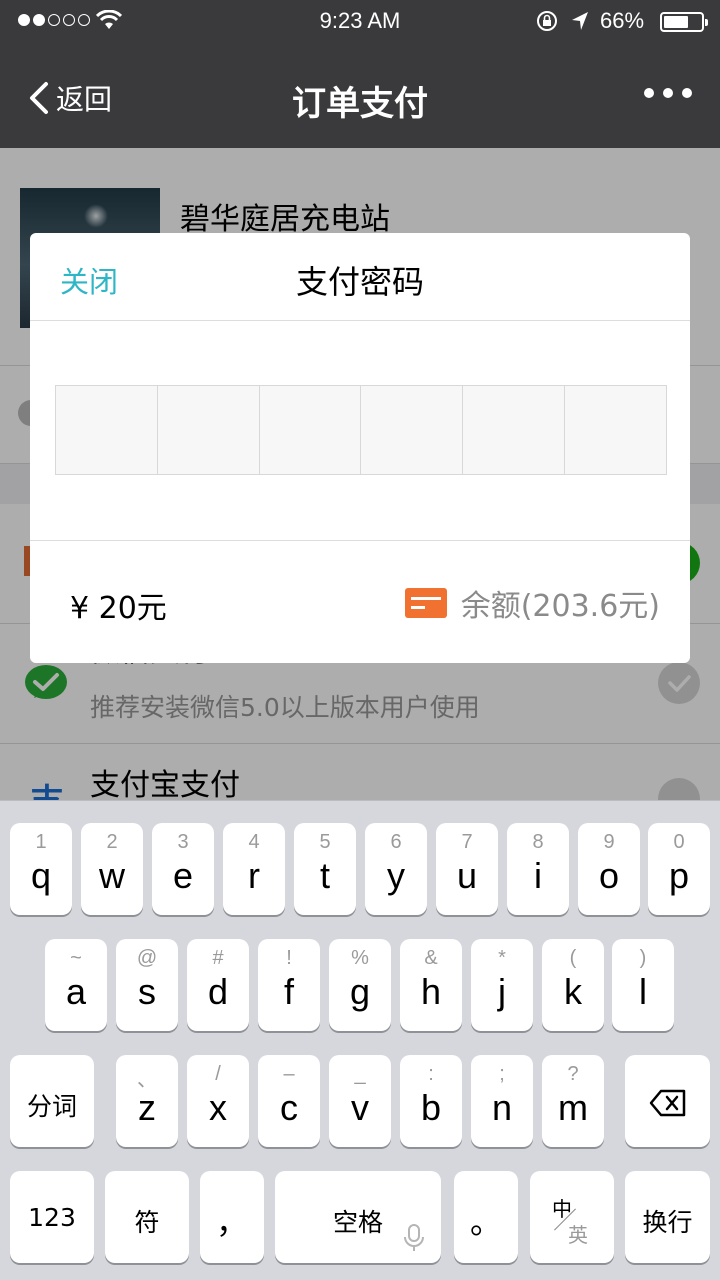 This screenshot has width=720, height=1280. What do you see at coordinates (41, 842) in the screenshot?
I see `key-hint: 1` at bounding box center [41, 842].